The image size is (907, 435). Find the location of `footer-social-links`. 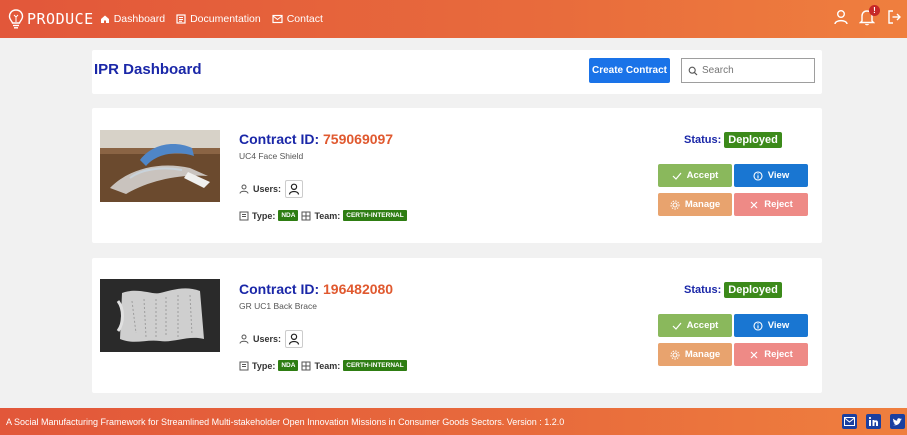

footer-social-links is located at coordinates (873, 421).